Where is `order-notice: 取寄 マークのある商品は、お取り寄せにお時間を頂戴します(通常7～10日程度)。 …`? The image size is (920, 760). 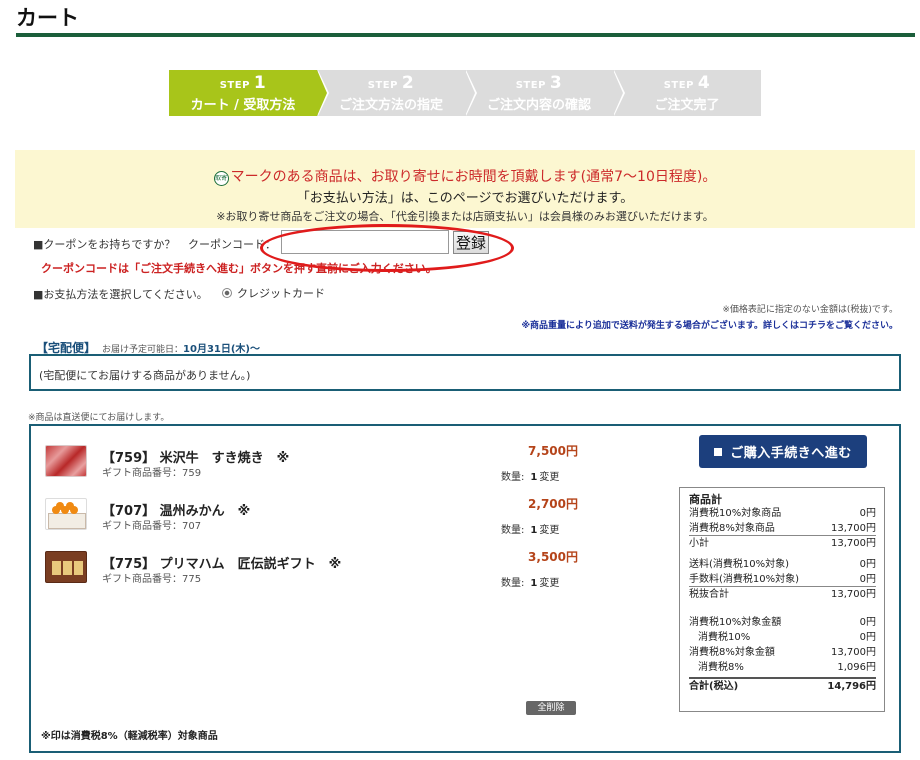 order-notice: 取寄 マークのある商品は、お取り寄せにお時間を頂戴します(通常7～10日程度)。 … is located at coordinates (465, 189).